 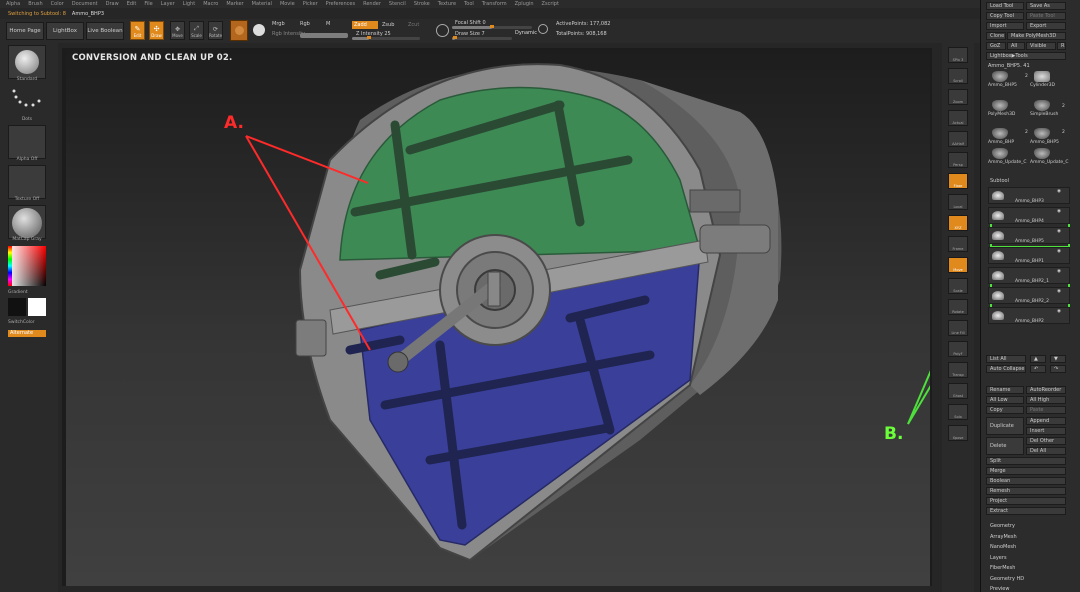 What do you see at coordinates (1005, 446) in the screenshot?
I see `delete-button: Delete` at bounding box center [1005, 446].